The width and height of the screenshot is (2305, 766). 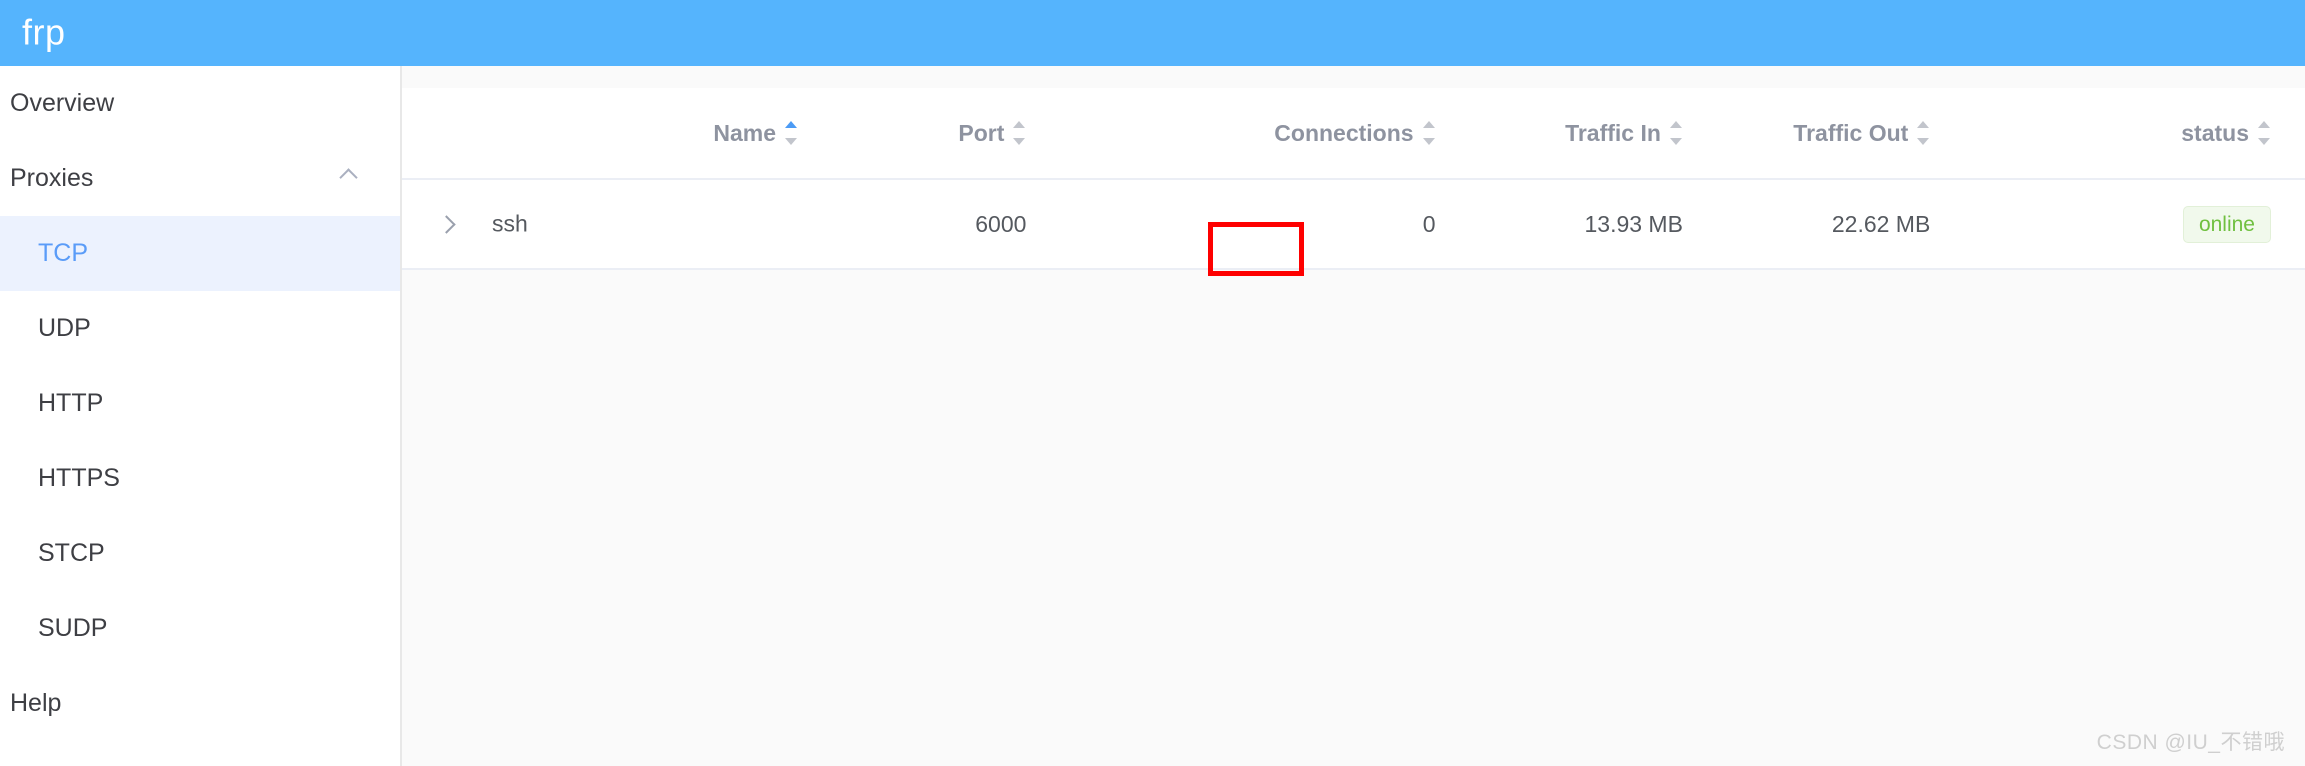 I want to click on cell-status: online, so click(x=2134, y=224).